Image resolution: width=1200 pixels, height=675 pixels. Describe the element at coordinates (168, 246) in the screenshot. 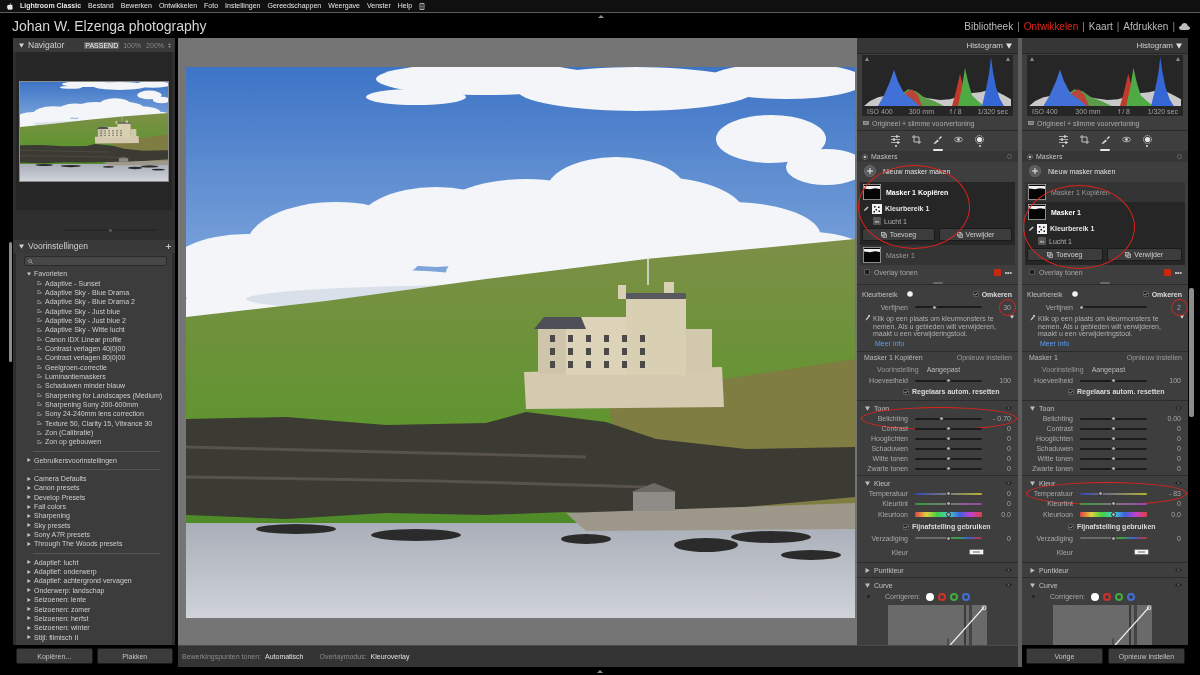

I see `plus-icon` at that location.